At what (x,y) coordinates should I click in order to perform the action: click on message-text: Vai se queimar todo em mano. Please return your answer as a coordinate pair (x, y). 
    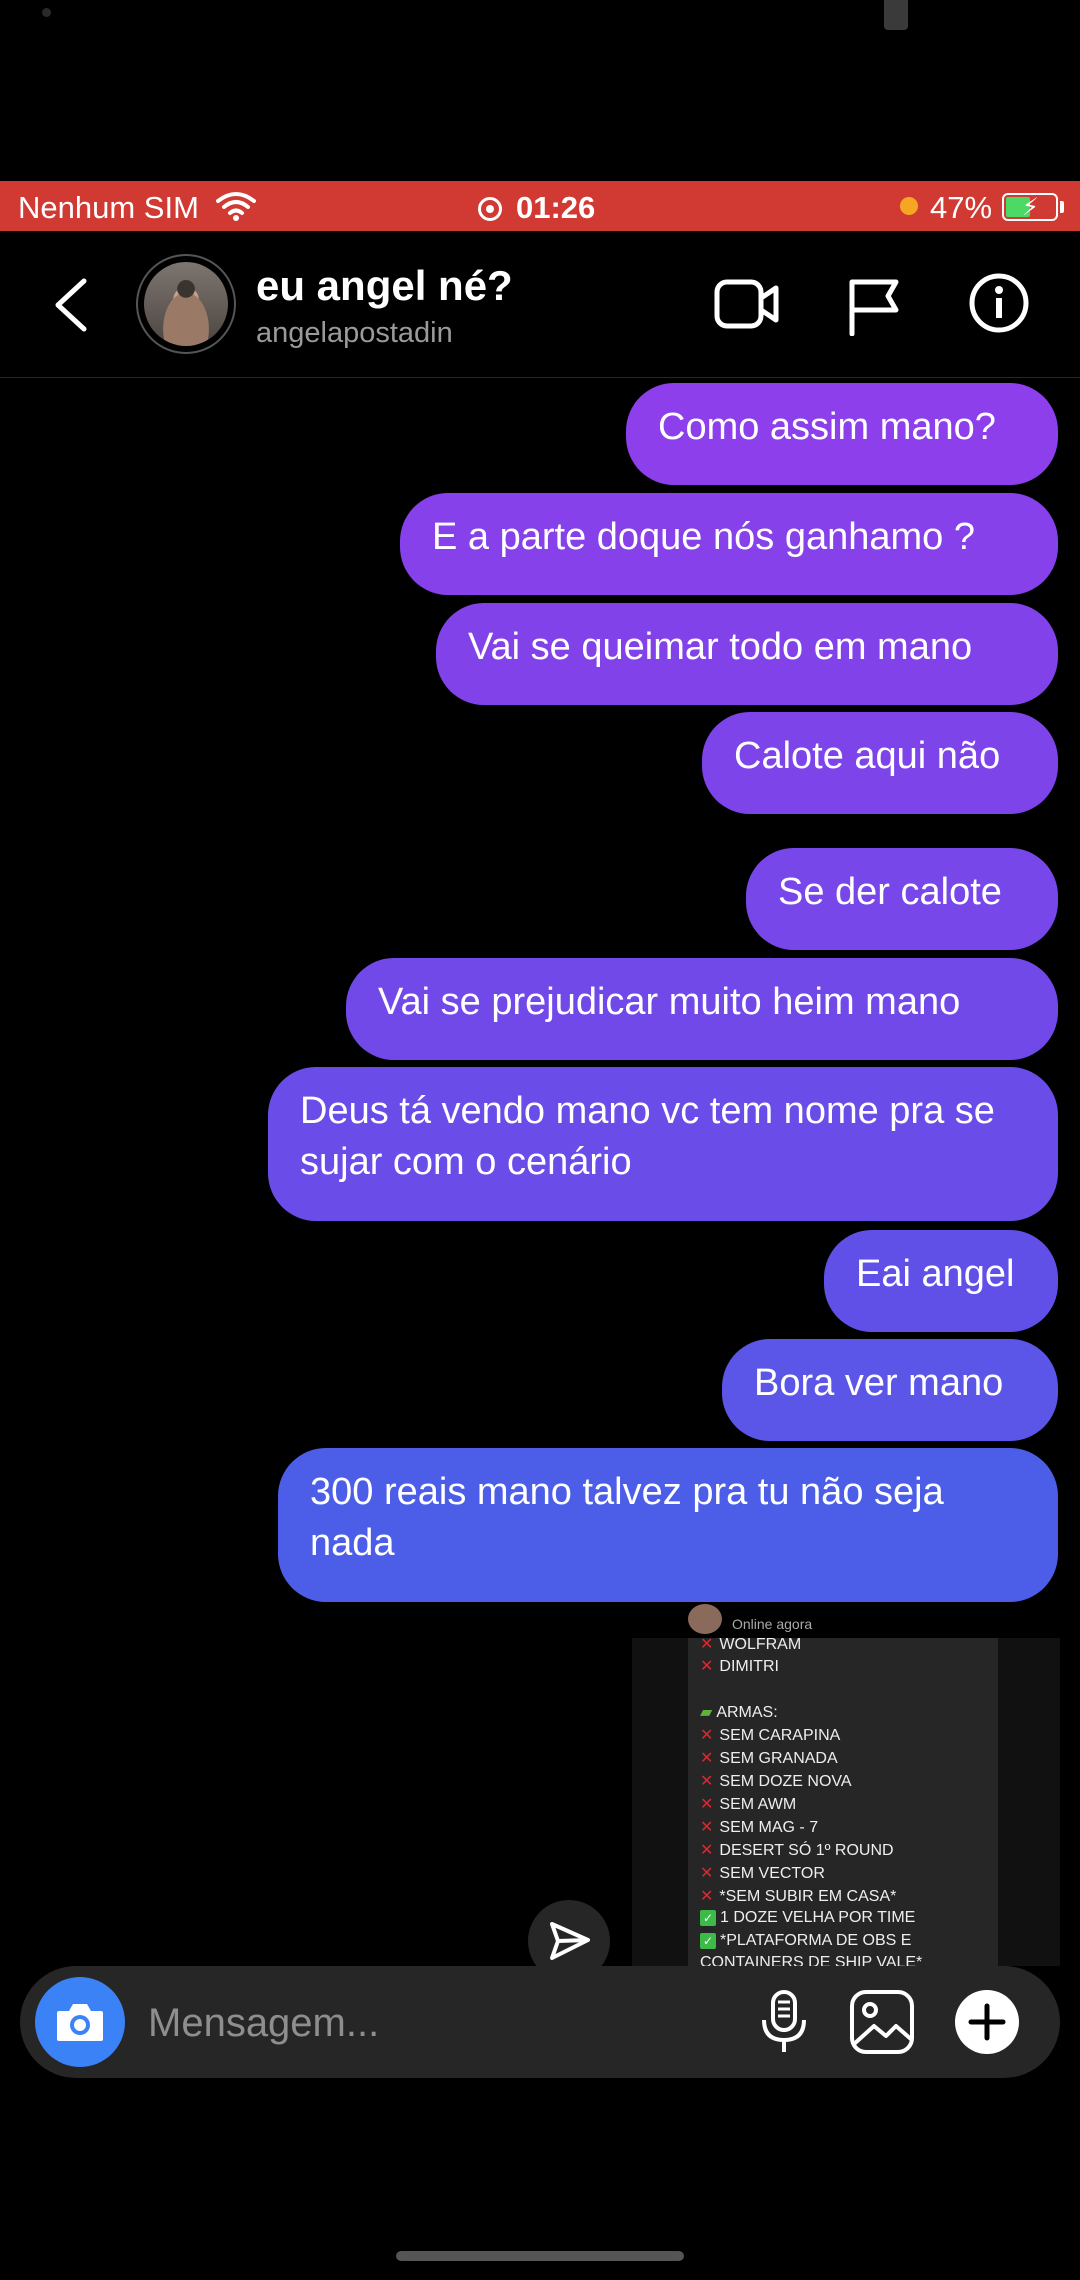
    Looking at the image, I should click on (720, 647).